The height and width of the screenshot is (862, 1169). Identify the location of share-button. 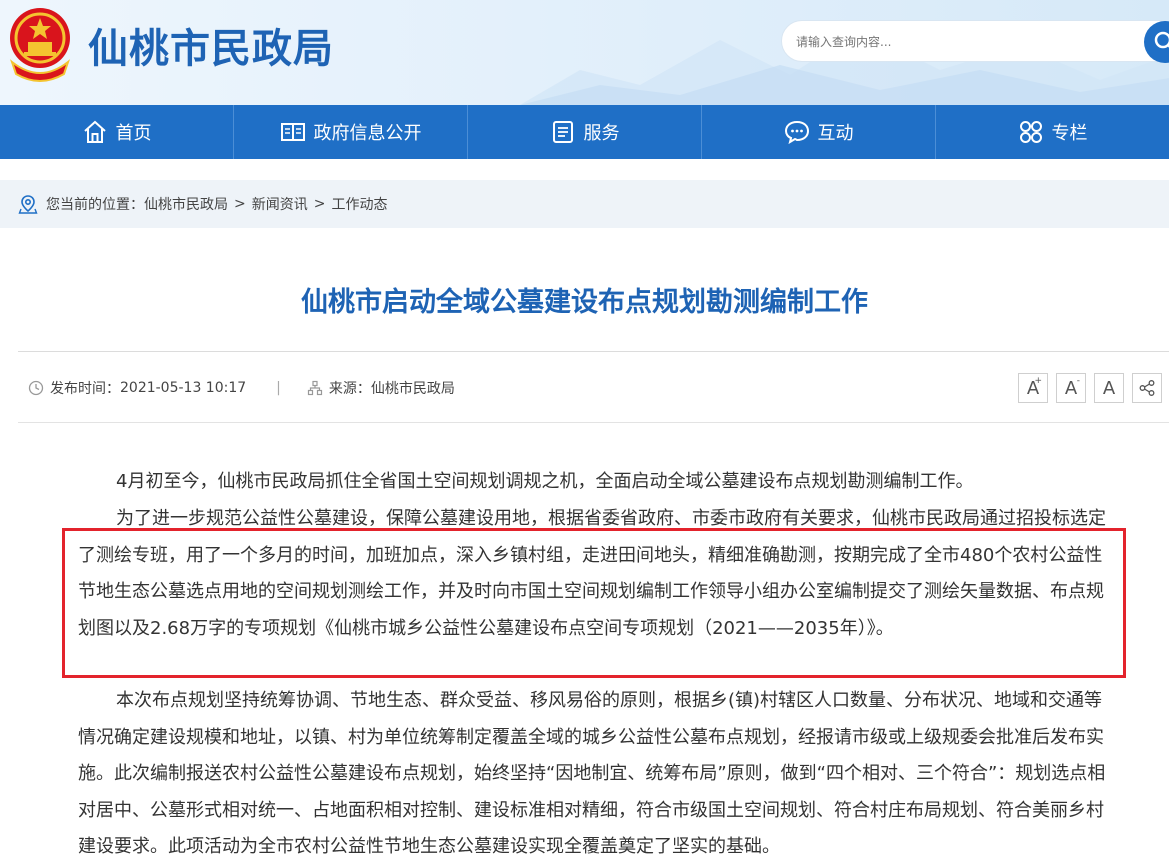
(1147, 388).